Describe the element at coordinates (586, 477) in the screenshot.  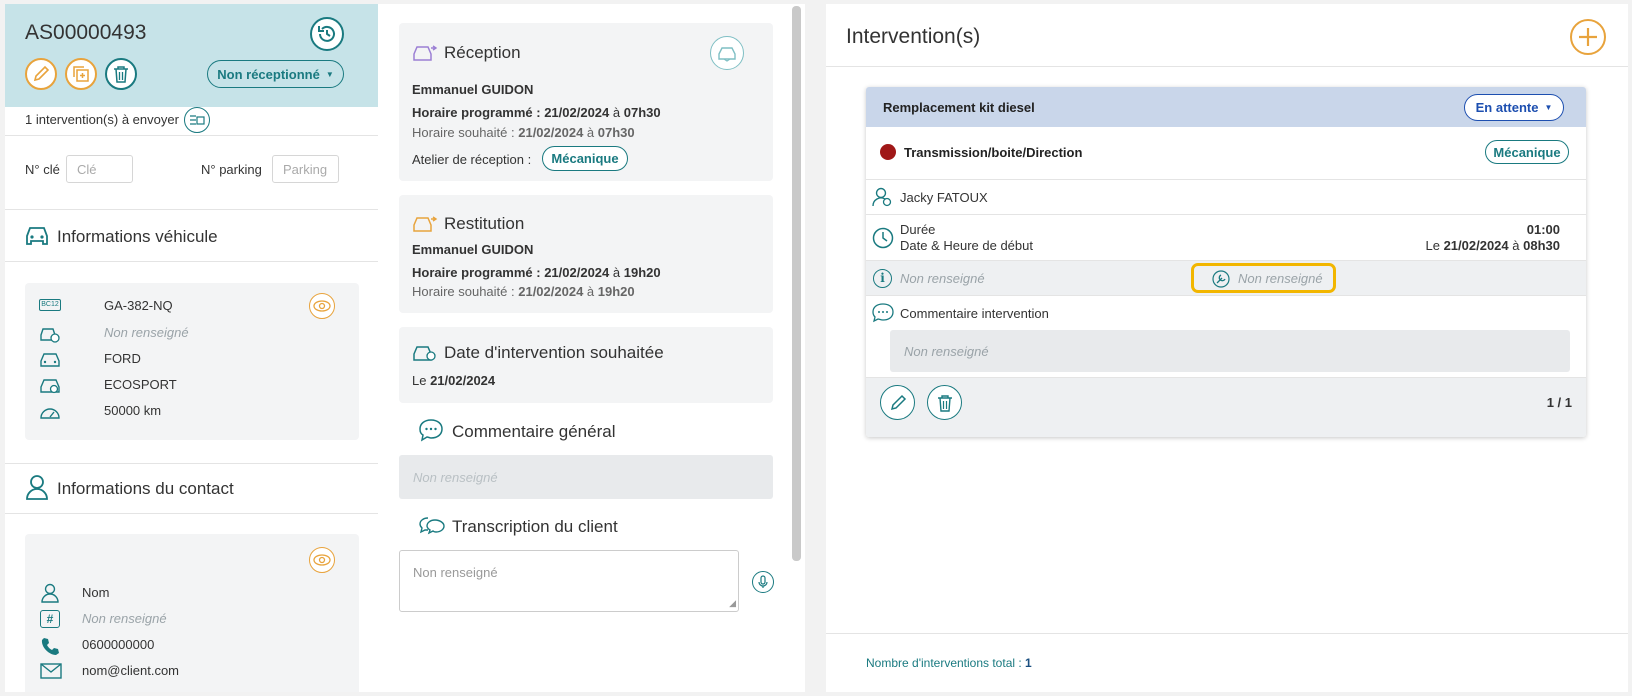
I see `general-comment-field: Non renseigné` at that location.